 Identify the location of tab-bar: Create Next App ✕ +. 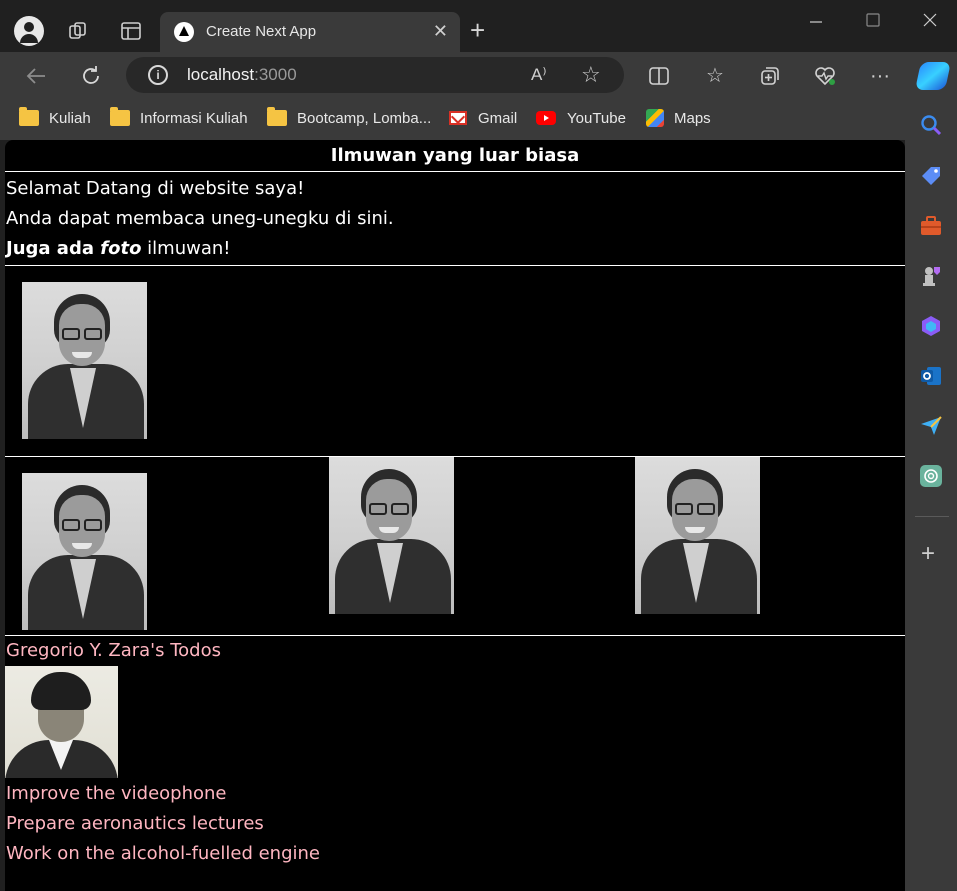
(478, 26).